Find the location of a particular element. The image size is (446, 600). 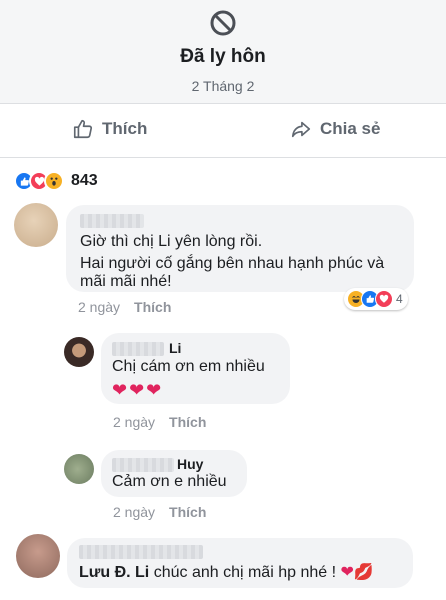

reply-text: Cảm ơn e nhiều is located at coordinates (169, 481).